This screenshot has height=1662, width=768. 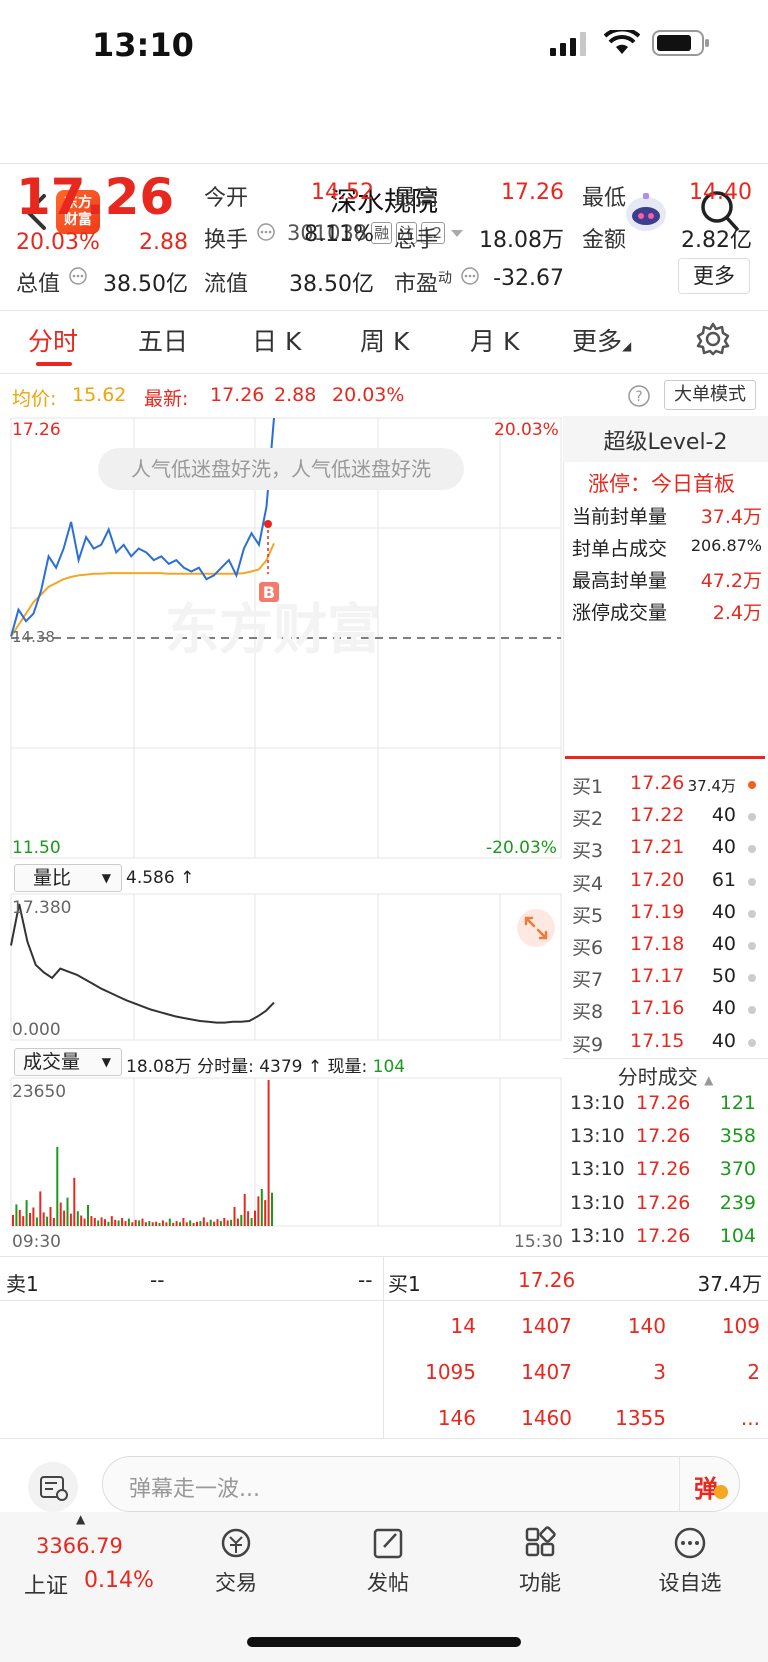 What do you see at coordinates (665, 1058) in the screenshot?
I see `ticks-divider` at bounding box center [665, 1058].